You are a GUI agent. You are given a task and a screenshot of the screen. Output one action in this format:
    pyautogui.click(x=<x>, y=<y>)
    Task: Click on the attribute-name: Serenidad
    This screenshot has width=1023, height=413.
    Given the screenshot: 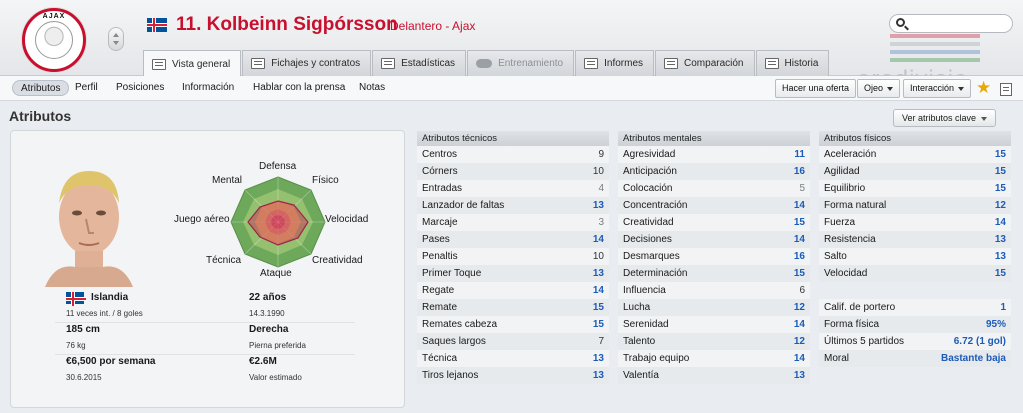 What is the action you would take?
    pyautogui.click(x=646, y=324)
    